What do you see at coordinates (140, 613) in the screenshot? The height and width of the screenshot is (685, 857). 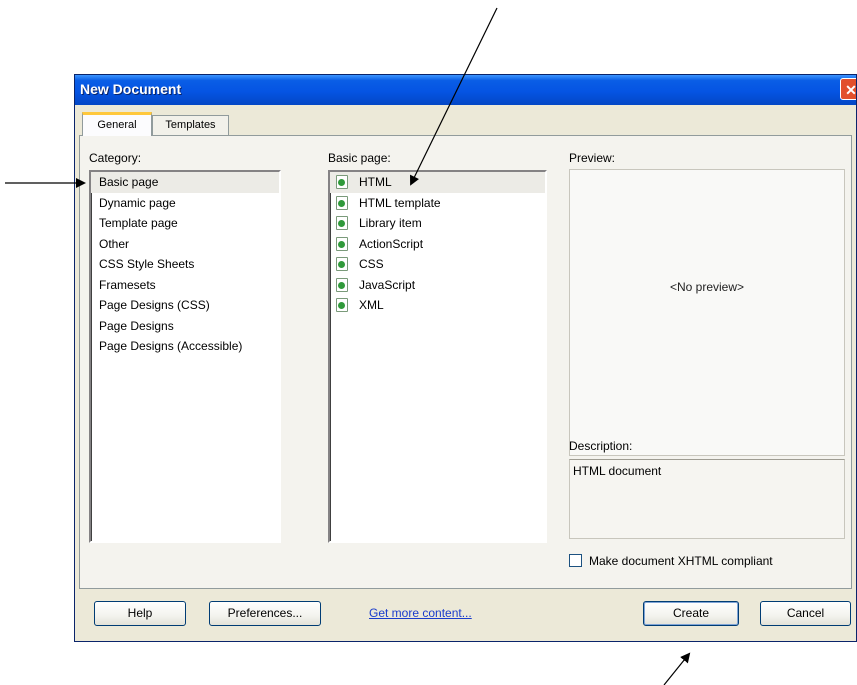 I see `help-button: Help` at bounding box center [140, 613].